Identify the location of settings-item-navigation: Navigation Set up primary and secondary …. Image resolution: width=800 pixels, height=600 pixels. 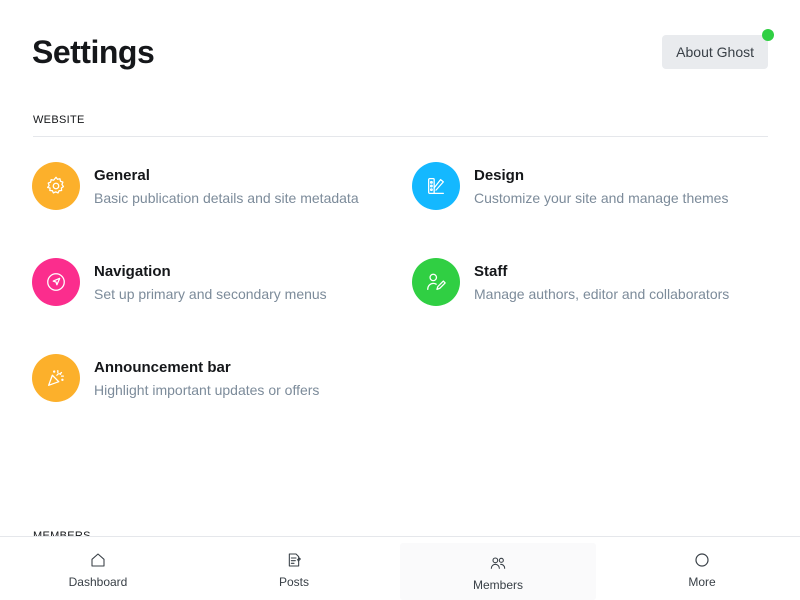
(222, 282).